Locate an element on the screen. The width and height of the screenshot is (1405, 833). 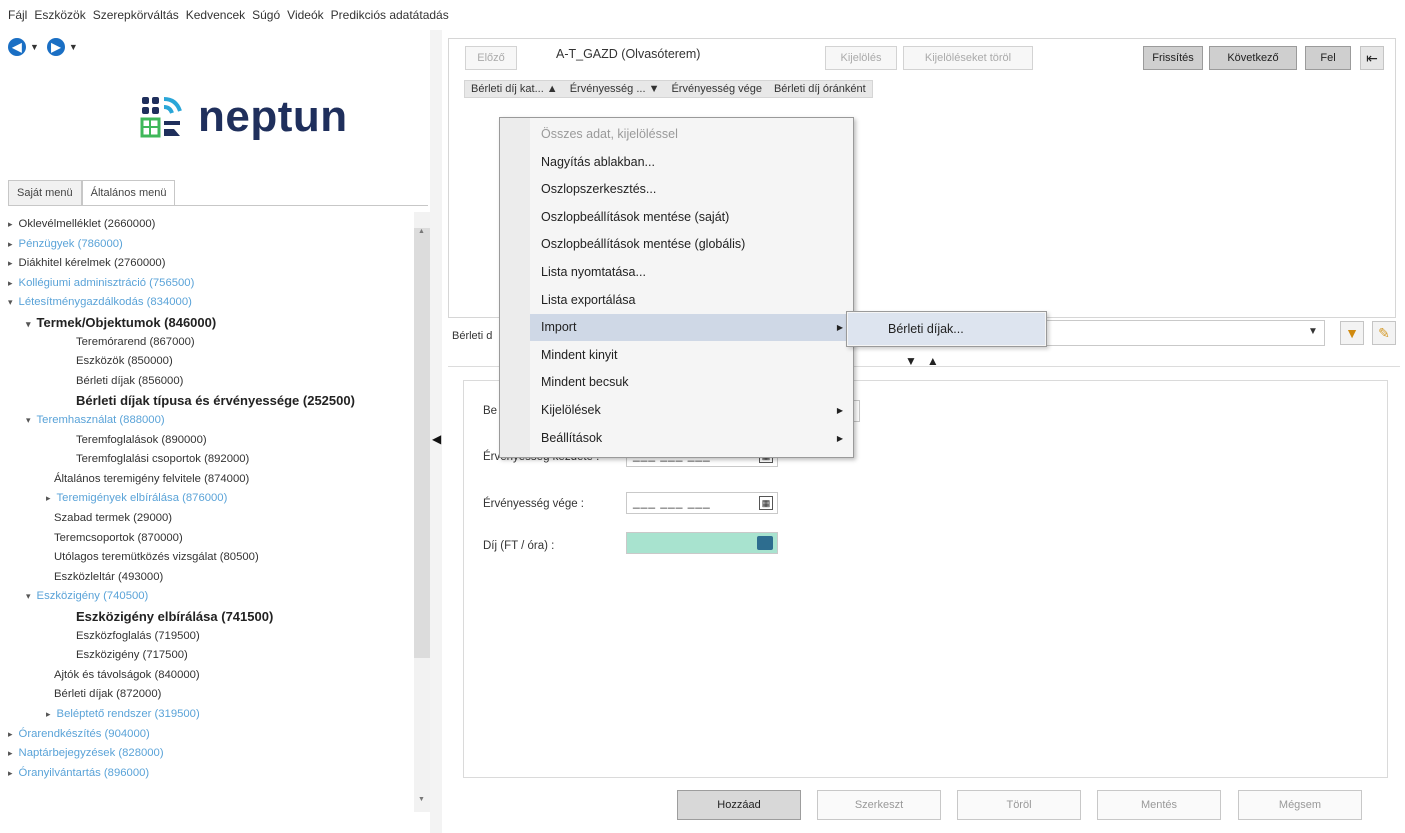
context-menu-item: Import ▶ is located at coordinates (676, 328).